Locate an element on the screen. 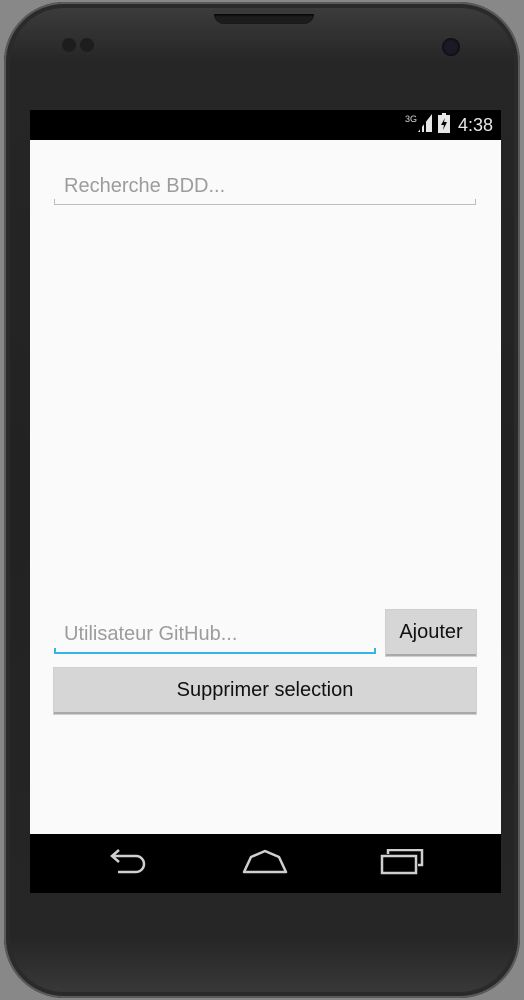  back-arrow-icon is located at coordinates (128, 864).